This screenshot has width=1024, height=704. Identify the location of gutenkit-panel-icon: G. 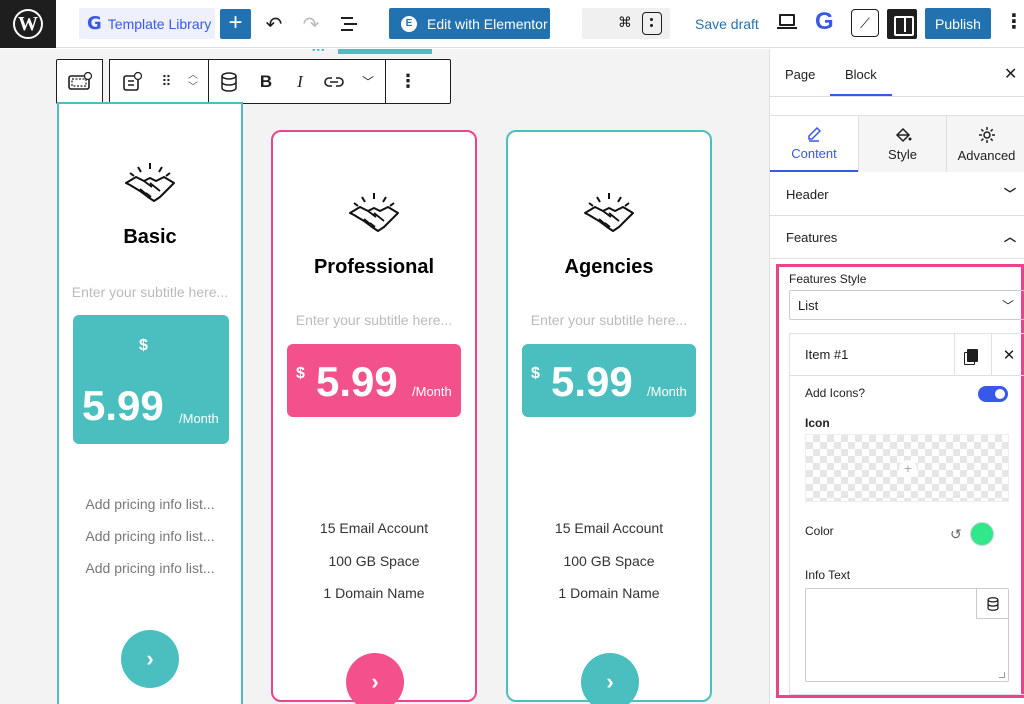
(824, 22).